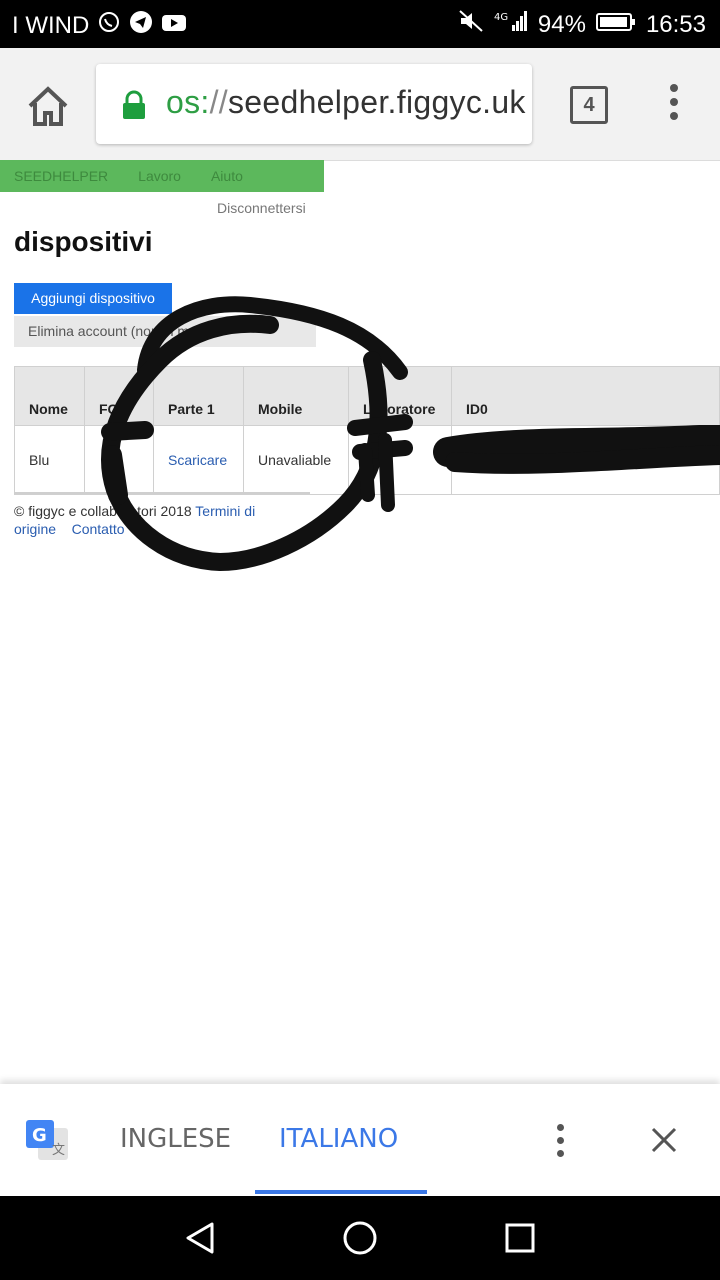 Image resolution: width=720 pixels, height=1280 pixels. What do you see at coordinates (227, 176) in the screenshot?
I see `nav-item-aiuto: Aiuto` at bounding box center [227, 176].